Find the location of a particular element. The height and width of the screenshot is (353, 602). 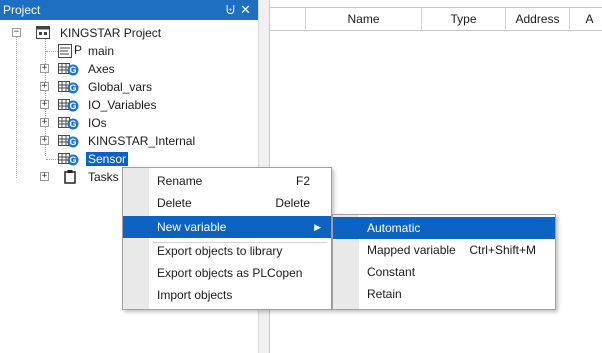

submenu-item-automatic: Automatic is located at coordinates (444, 228).